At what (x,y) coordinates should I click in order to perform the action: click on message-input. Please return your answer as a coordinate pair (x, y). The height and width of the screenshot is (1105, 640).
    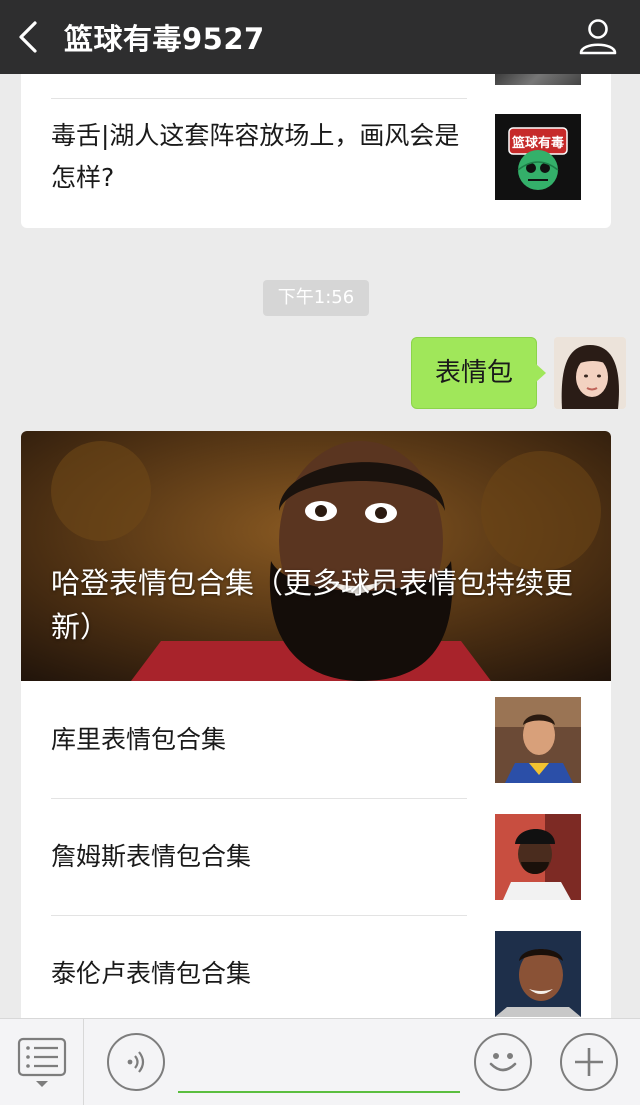
    Looking at the image, I should click on (319, 1092).